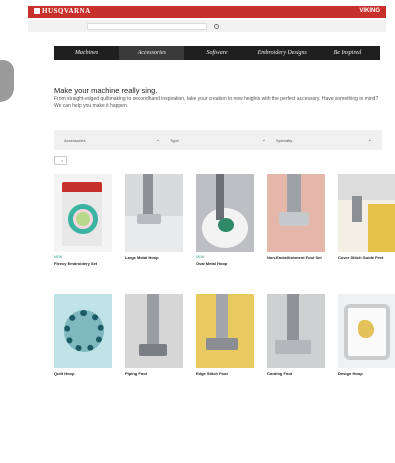 Image resolution: width=395 pixels, height=463 pixels. What do you see at coordinates (296, 373) in the screenshot?
I see `product-name: Cording Foot` at bounding box center [296, 373].